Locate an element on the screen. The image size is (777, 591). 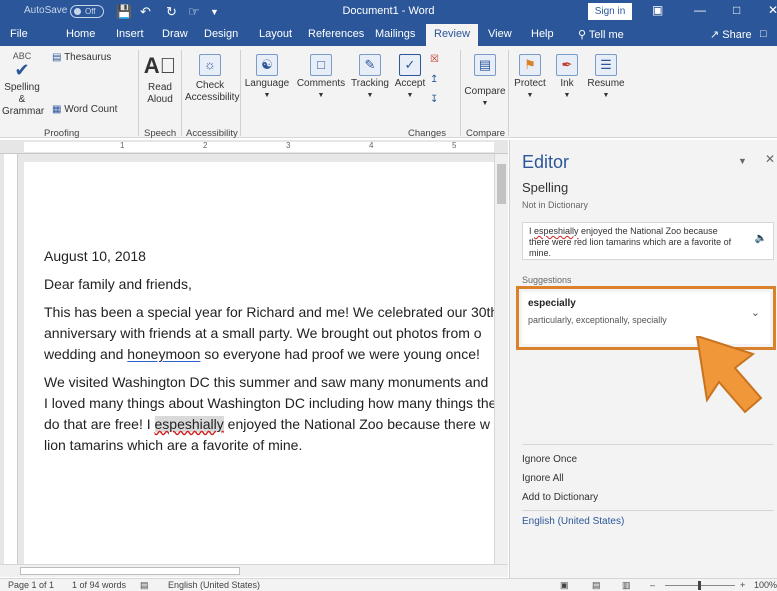
comment-icon: □ is located at coordinates (321, 65).